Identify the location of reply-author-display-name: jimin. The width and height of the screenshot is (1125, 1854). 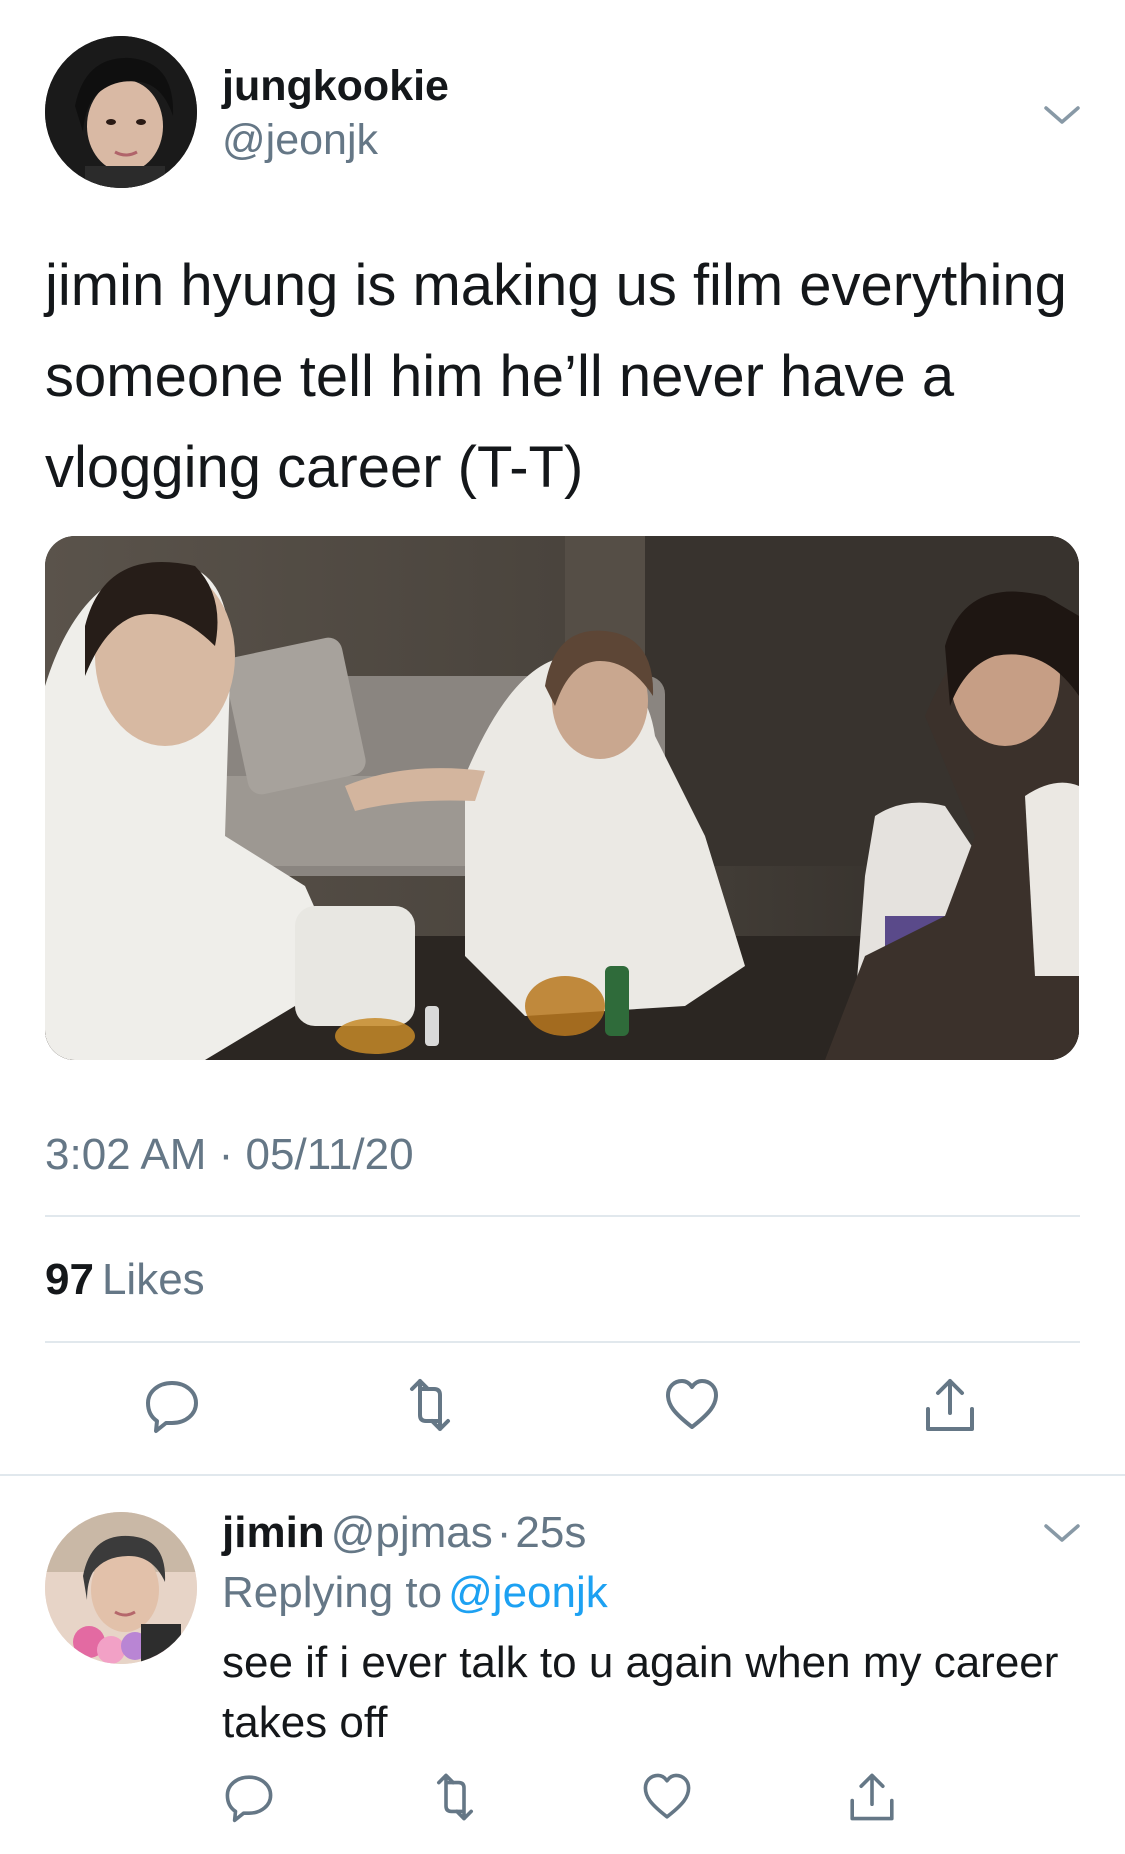
(273, 1532).